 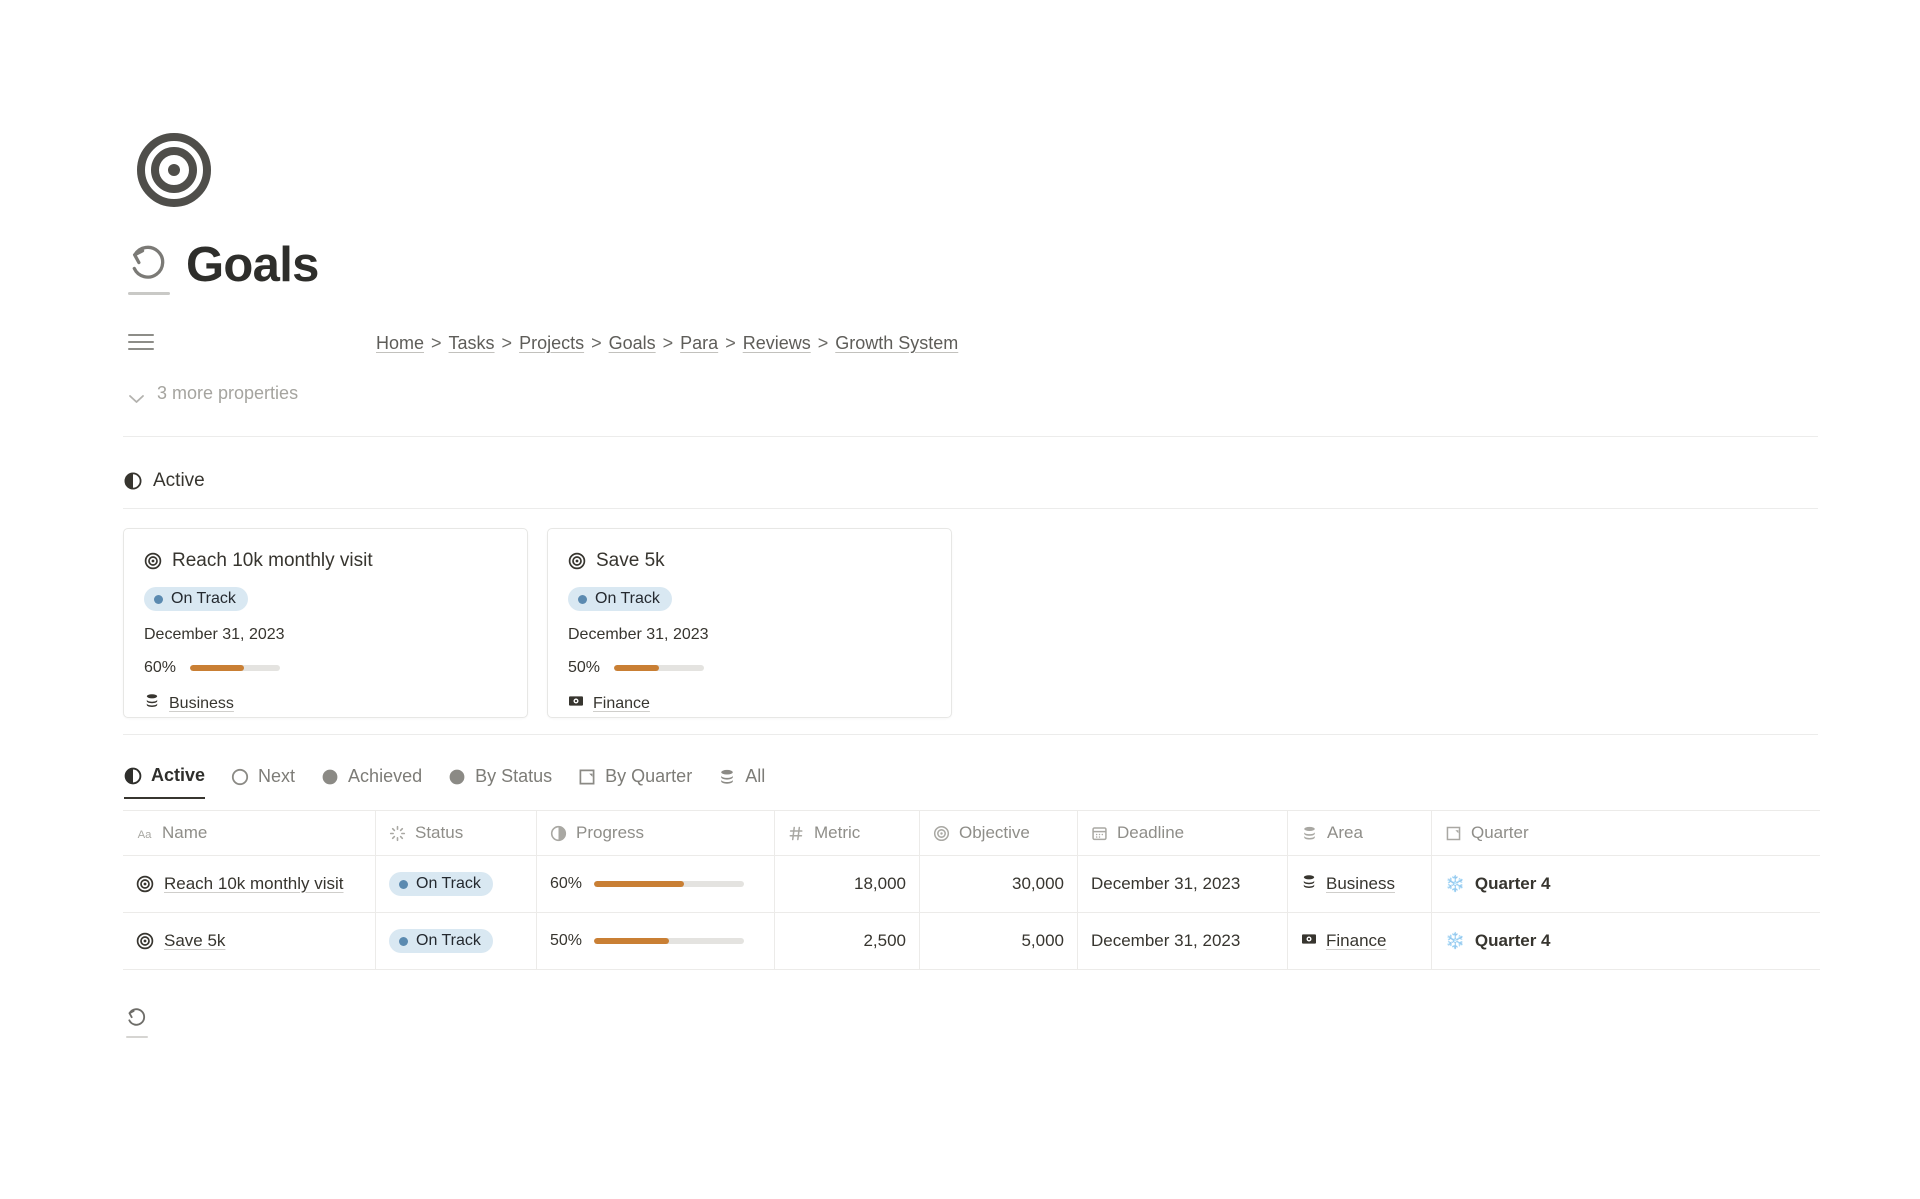 I want to click on cell-metric: 18,000, so click(x=847, y=884).